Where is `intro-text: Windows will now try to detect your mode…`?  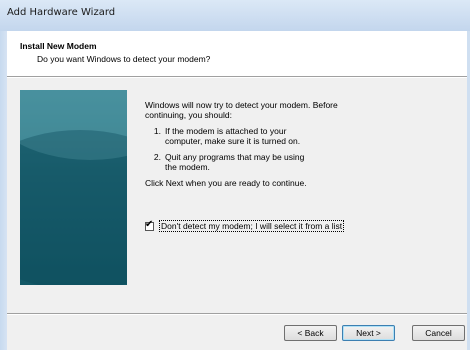 intro-text: Windows will now try to detect your mode… is located at coordinates (295, 110).